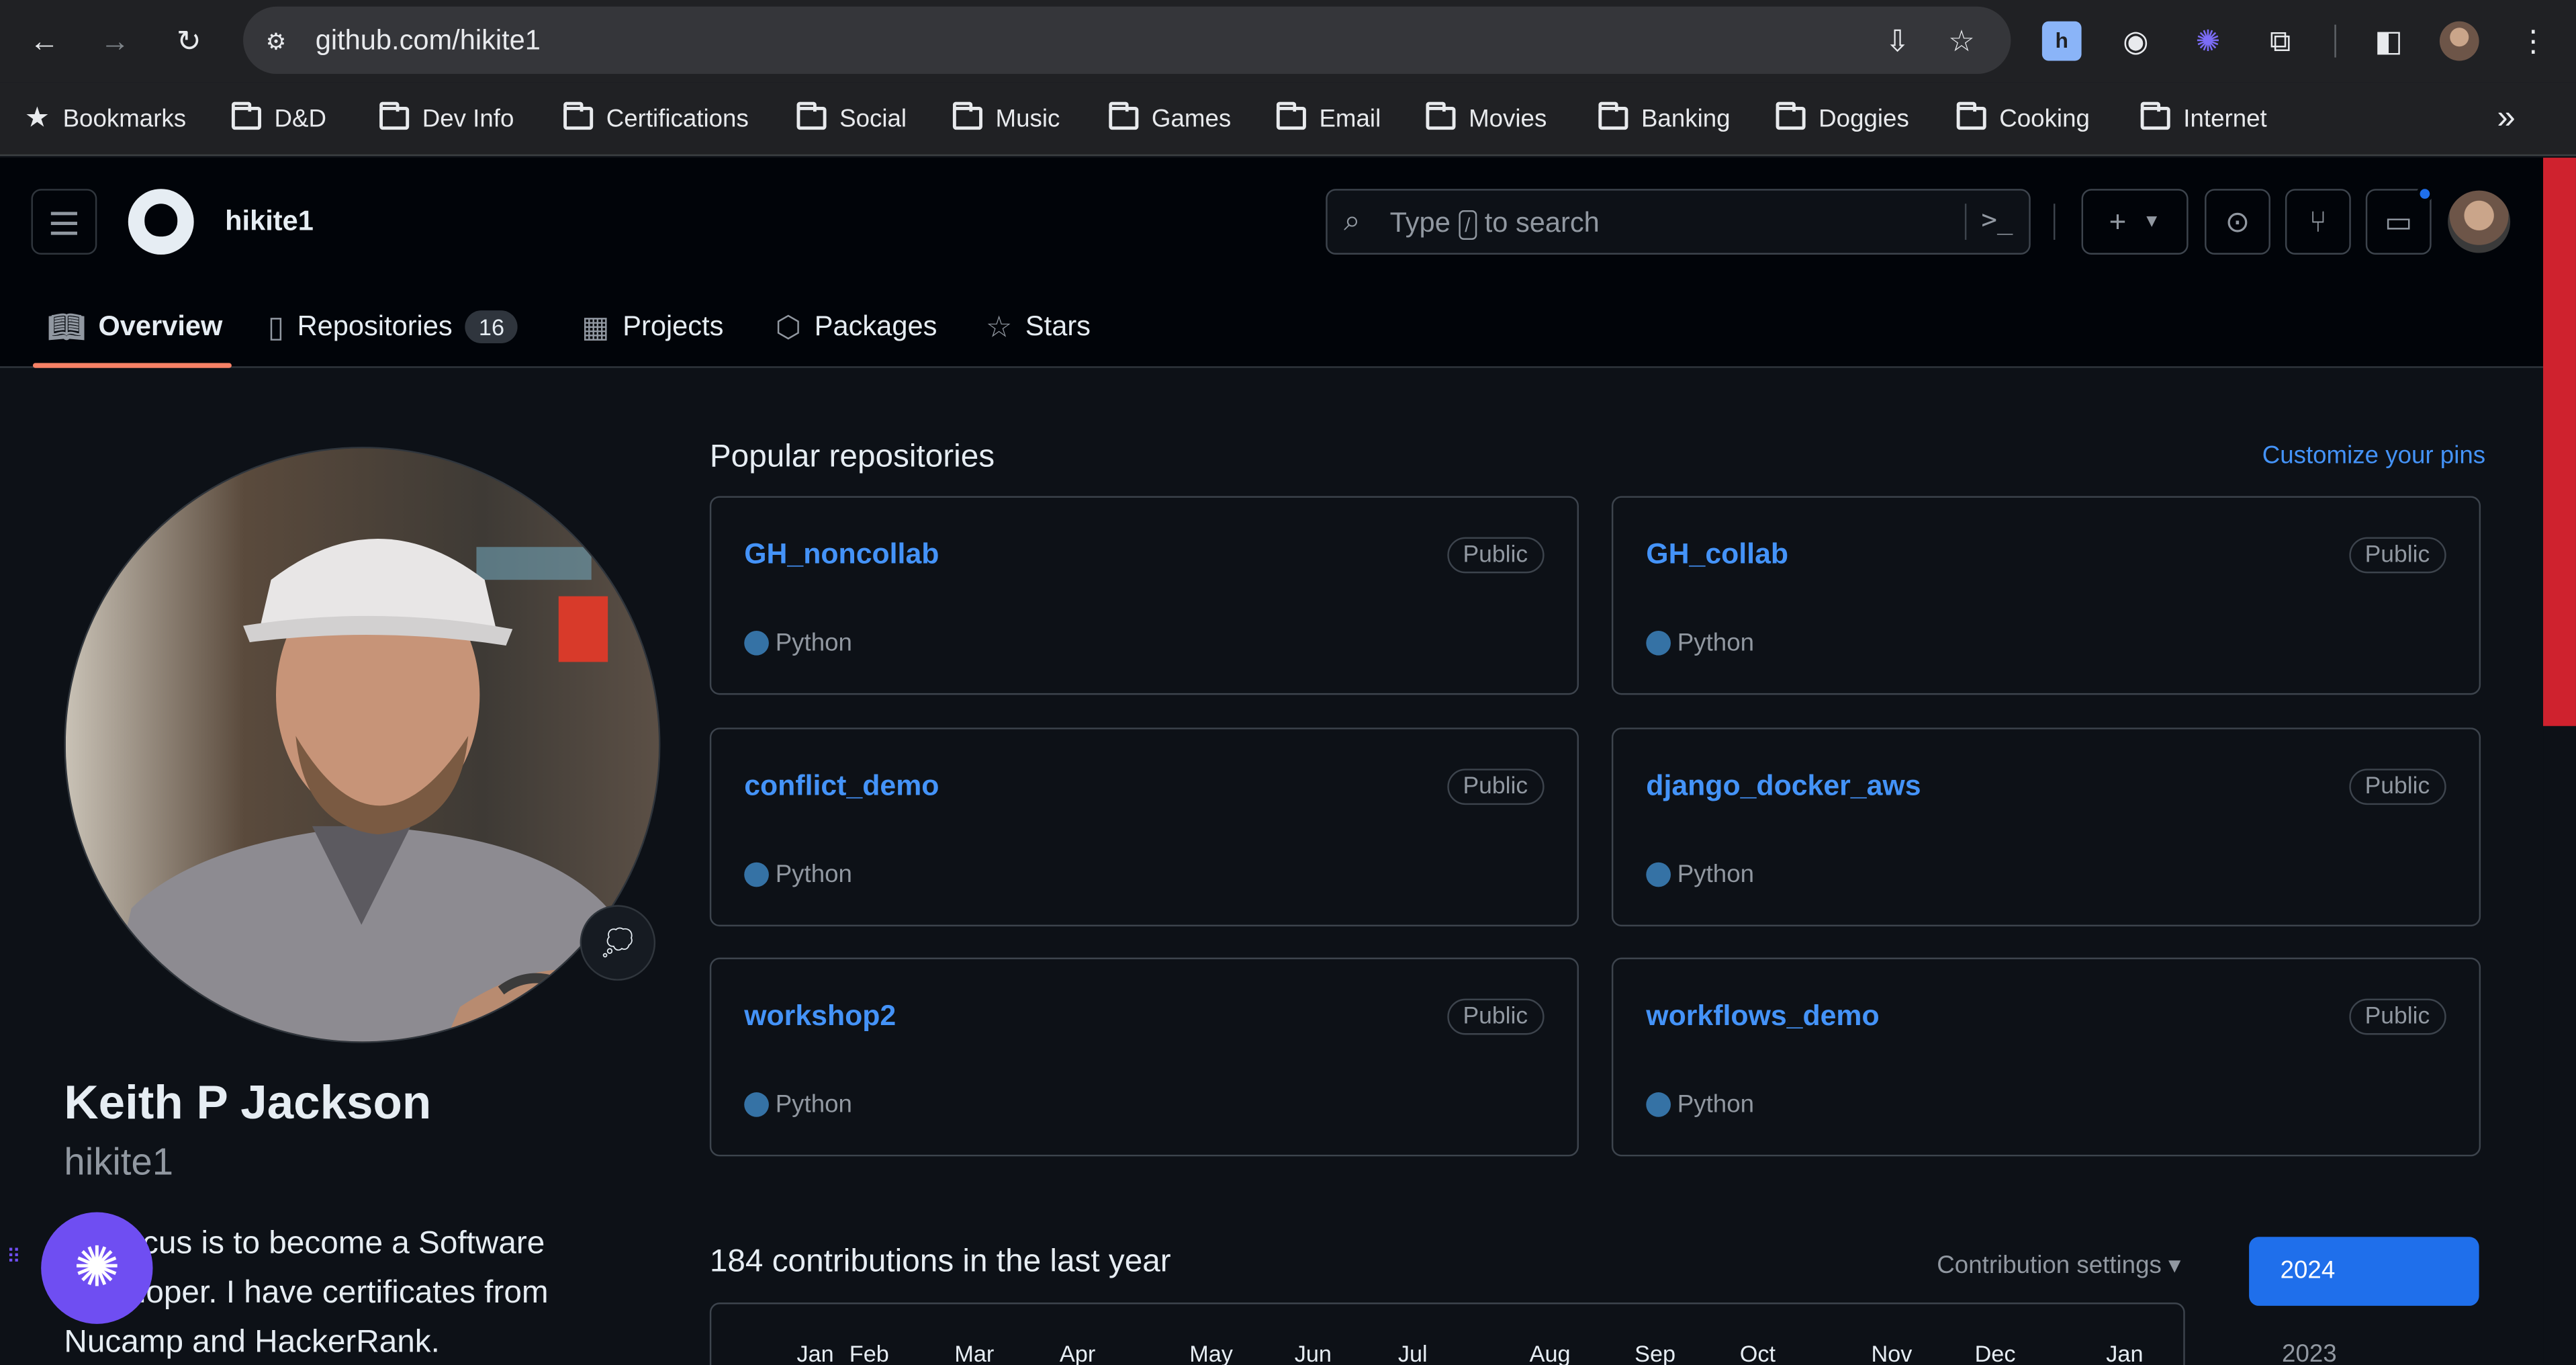 Image resolution: width=2576 pixels, height=1365 pixels. I want to click on bookmark-folder: Banking, so click(1664, 118).